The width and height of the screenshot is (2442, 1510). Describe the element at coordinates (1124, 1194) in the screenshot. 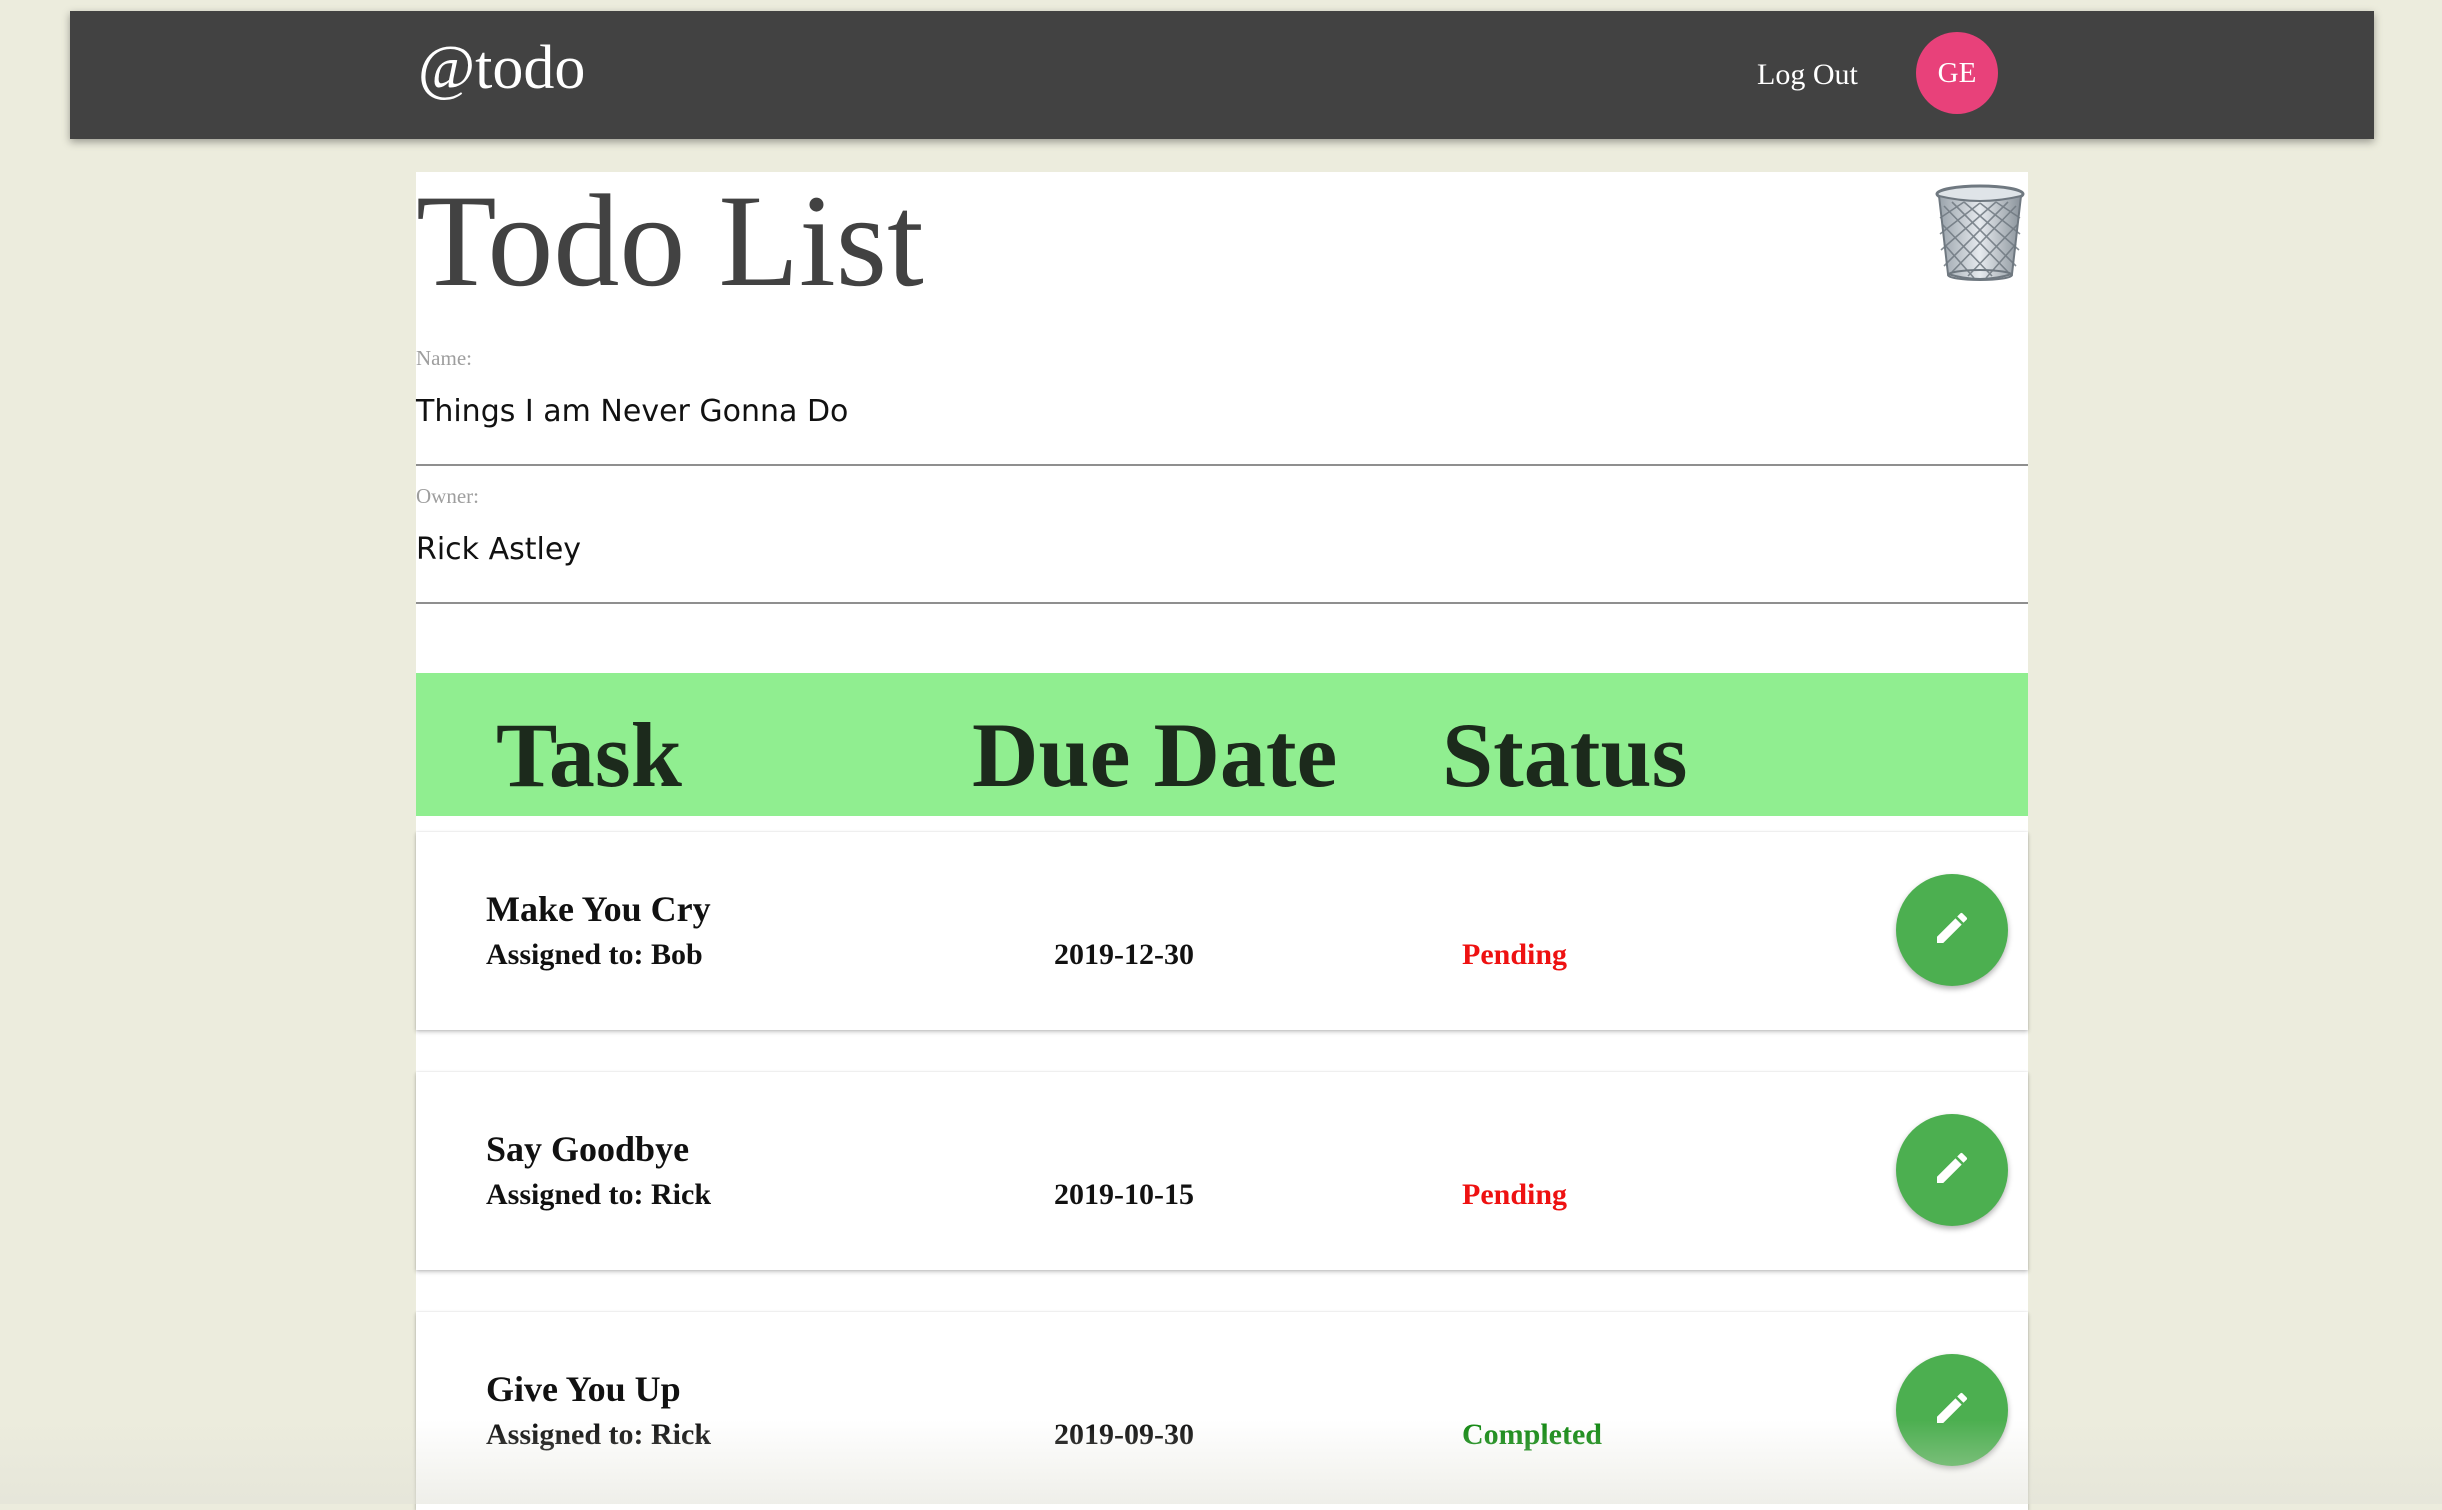

I see `task-due-date: 2019-10-15` at that location.